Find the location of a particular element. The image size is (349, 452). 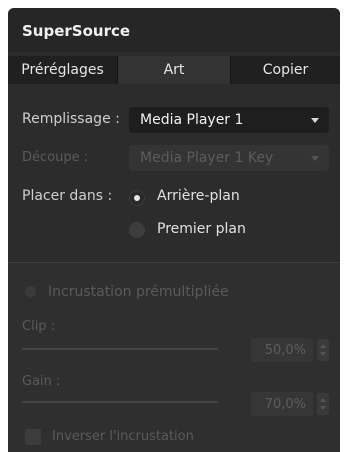

fill-source-dropdown: Media Player 1 is located at coordinates (229, 120).